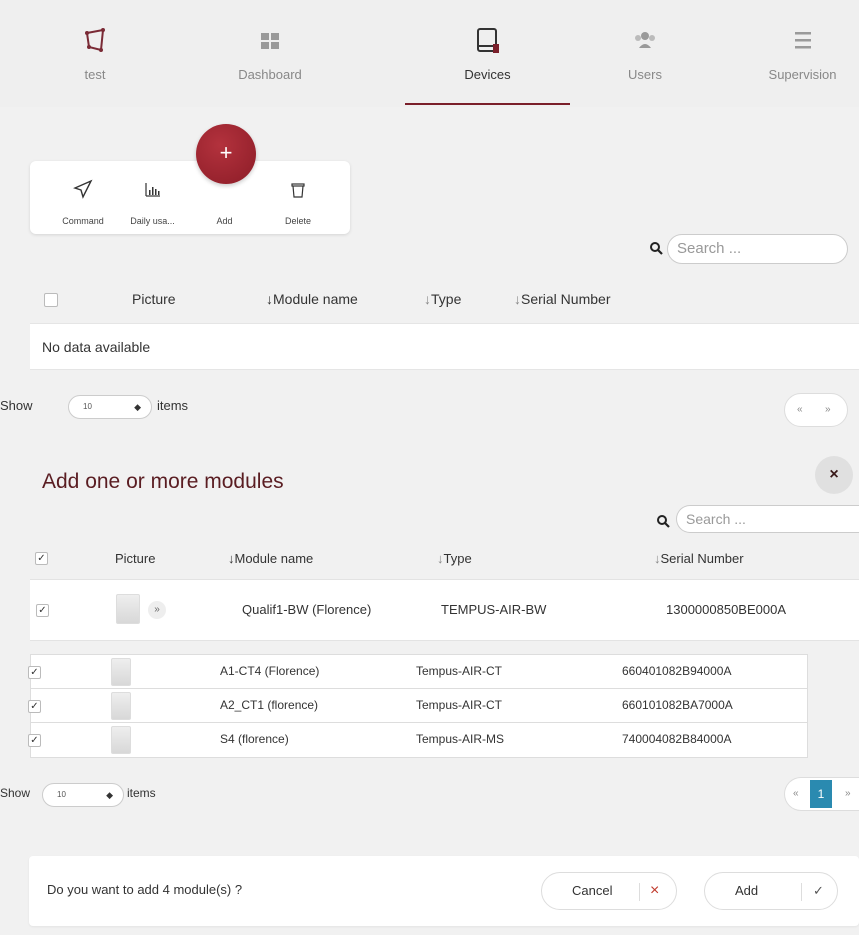  Describe the element at coordinates (444, 346) in the screenshot. I see `empty-table-message: No data available` at that location.